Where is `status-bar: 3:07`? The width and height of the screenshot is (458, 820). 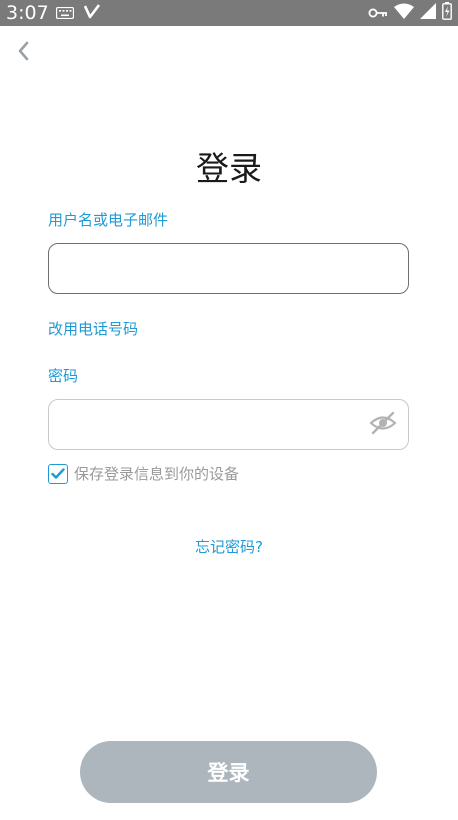 status-bar: 3:07 is located at coordinates (229, 13).